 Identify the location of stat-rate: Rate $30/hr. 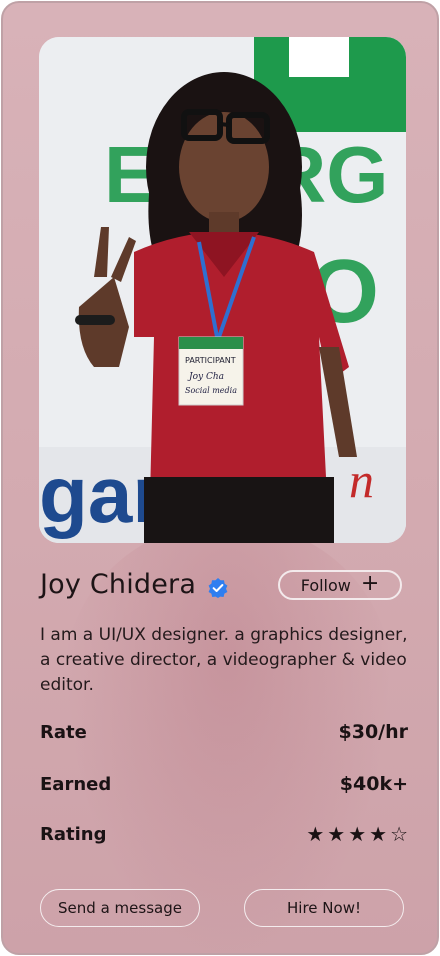
(224, 732).